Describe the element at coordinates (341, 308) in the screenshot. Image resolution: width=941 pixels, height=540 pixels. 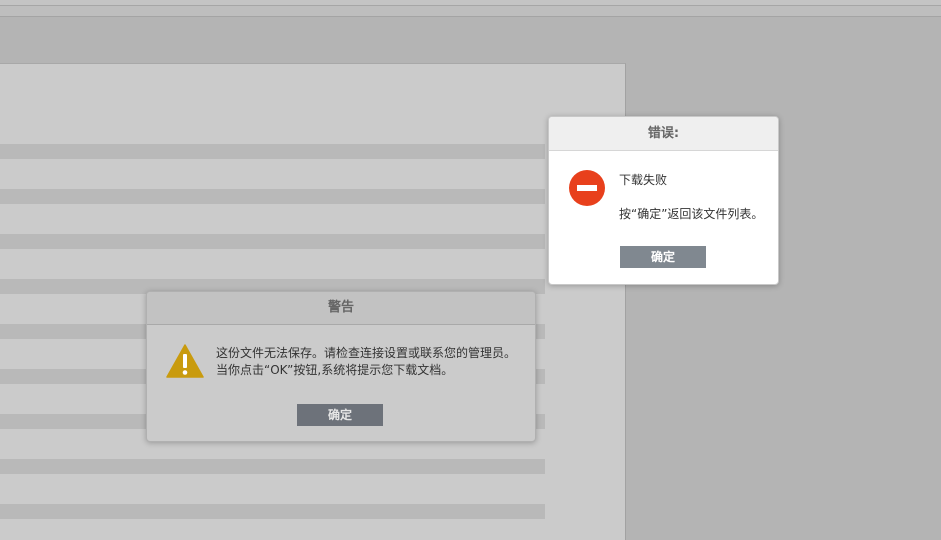
I see `warning-dialog-title: 警告` at that location.